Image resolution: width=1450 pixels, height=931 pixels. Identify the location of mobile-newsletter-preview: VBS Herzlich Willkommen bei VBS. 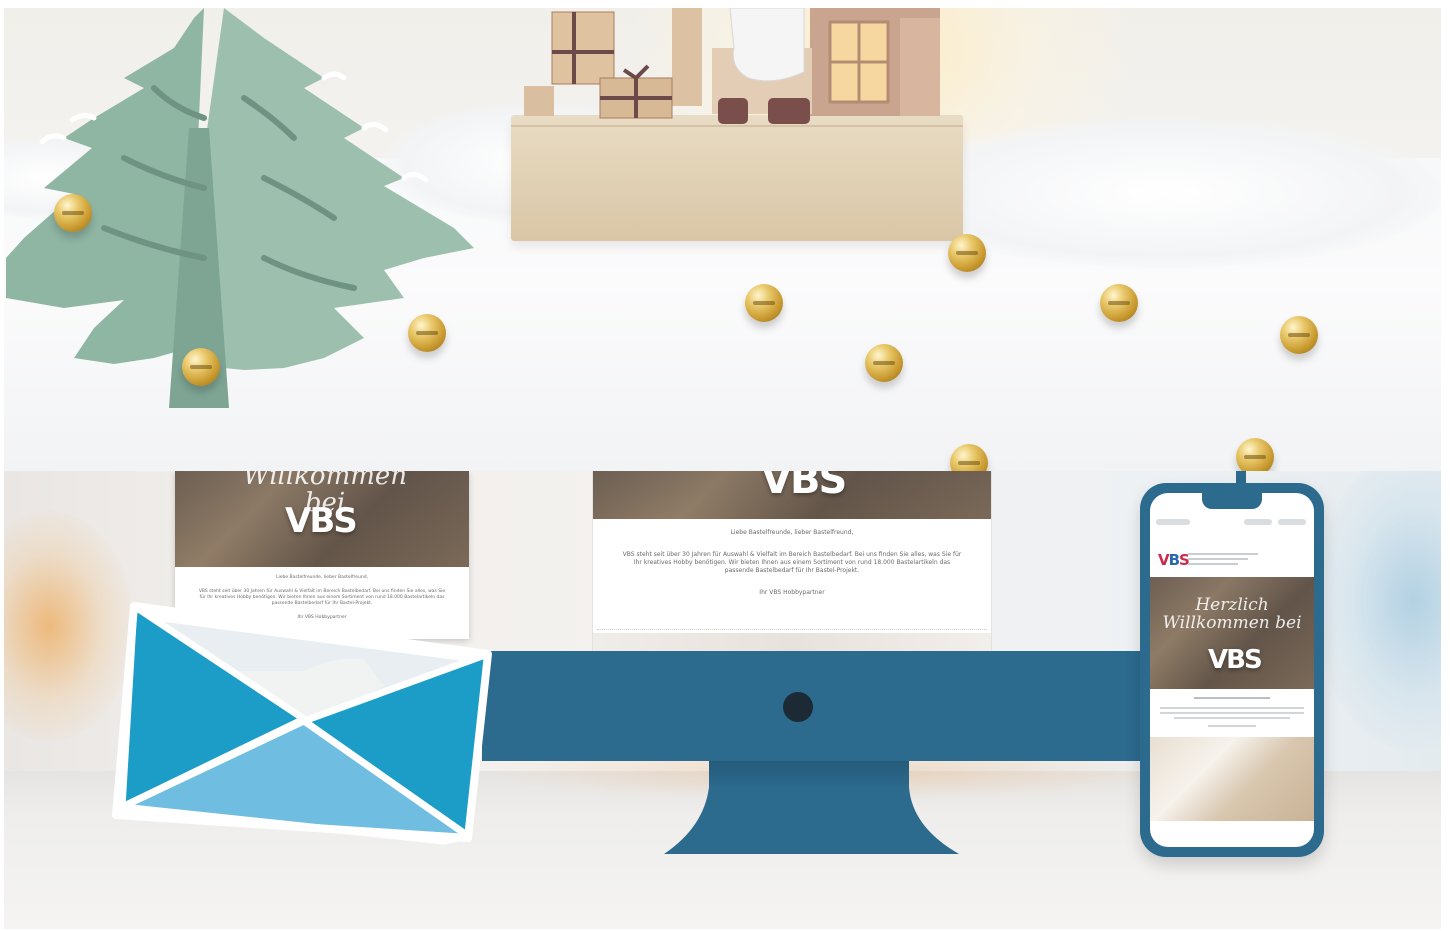
(1232, 670).